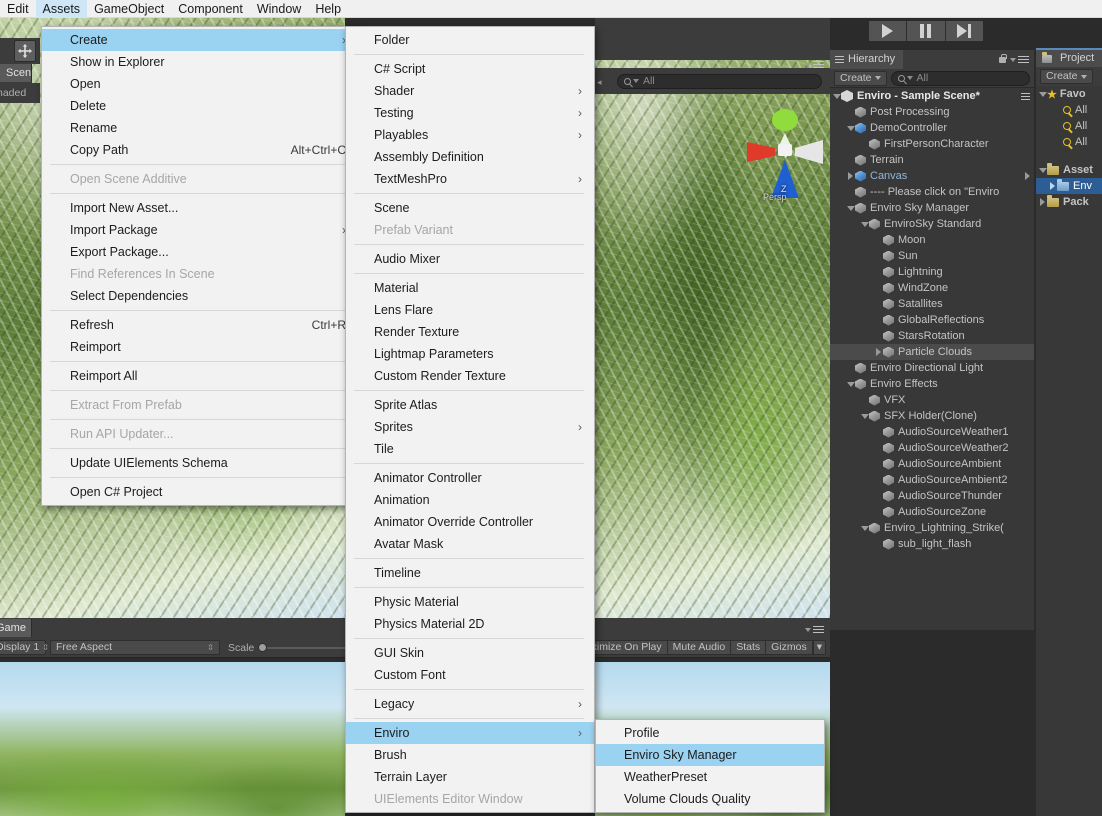  Describe the element at coordinates (932, 272) in the screenshot. I see `hierarchy-row: Lightning` at that location.